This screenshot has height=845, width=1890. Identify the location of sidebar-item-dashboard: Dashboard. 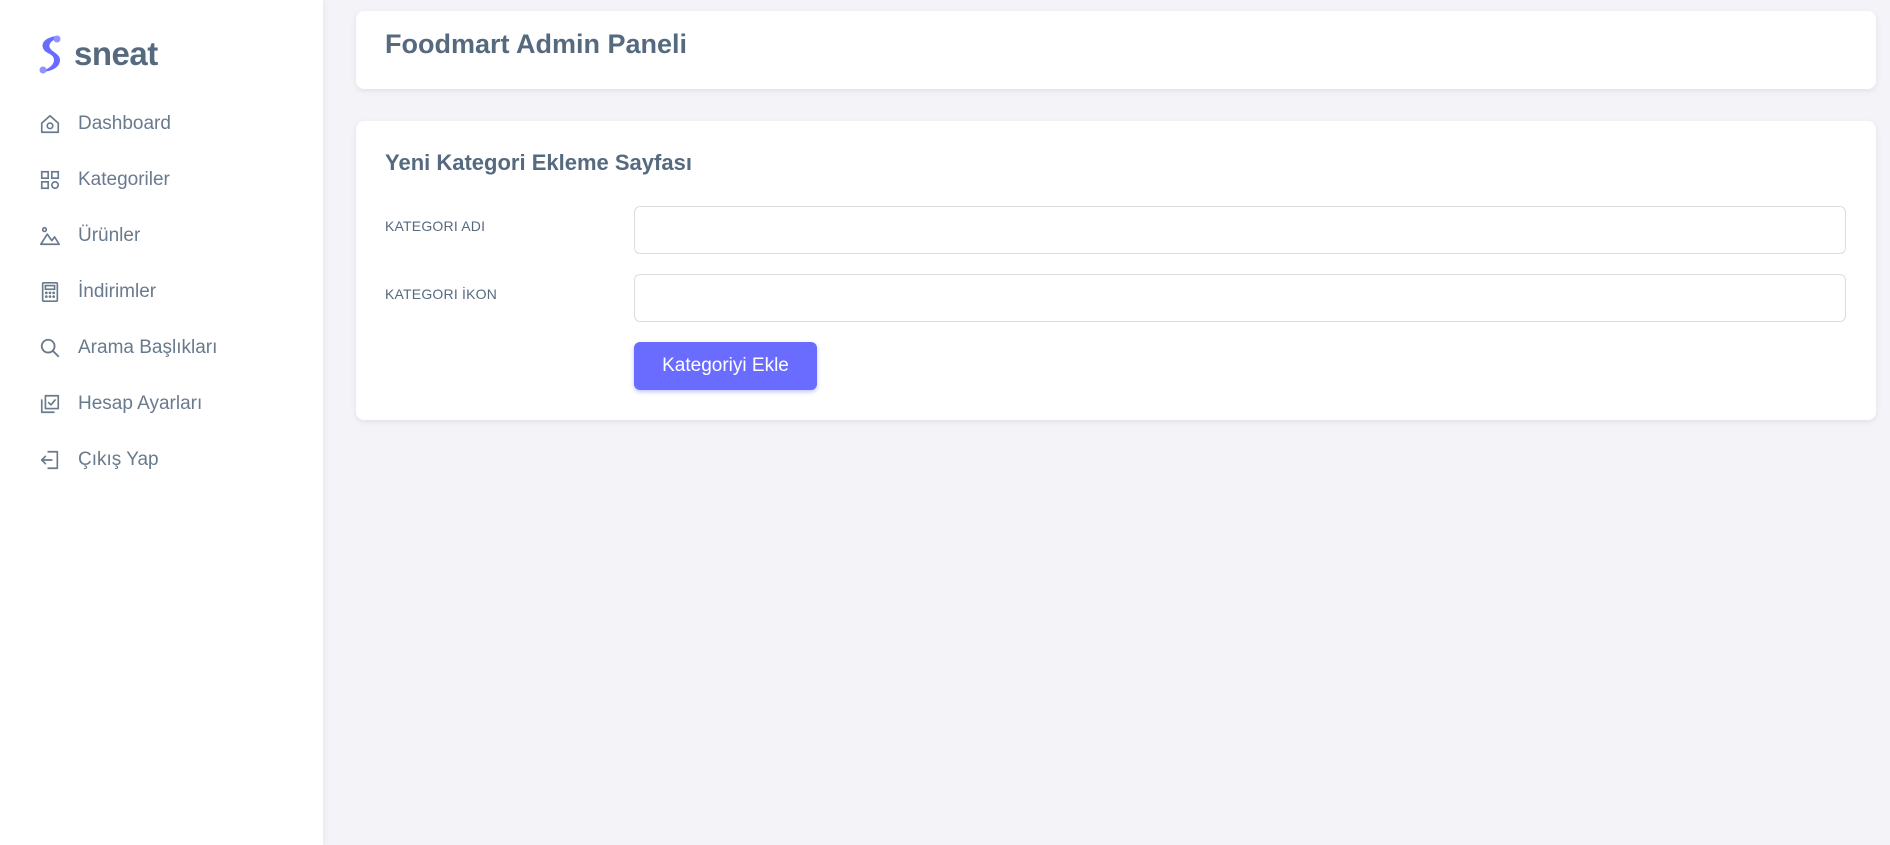
(161, 124).